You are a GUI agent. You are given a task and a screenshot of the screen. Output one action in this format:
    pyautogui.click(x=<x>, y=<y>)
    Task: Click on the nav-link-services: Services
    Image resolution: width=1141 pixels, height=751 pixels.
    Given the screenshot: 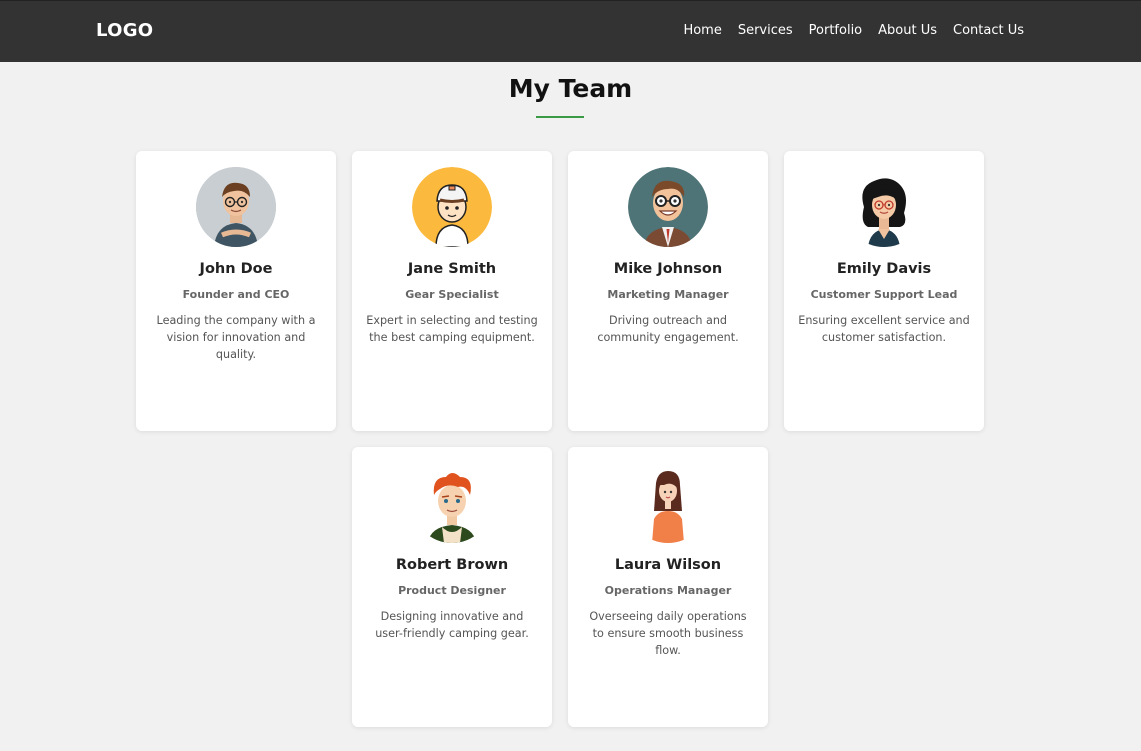 What is the action you would take?
    pyautogui.click(x=765, y=30)
    